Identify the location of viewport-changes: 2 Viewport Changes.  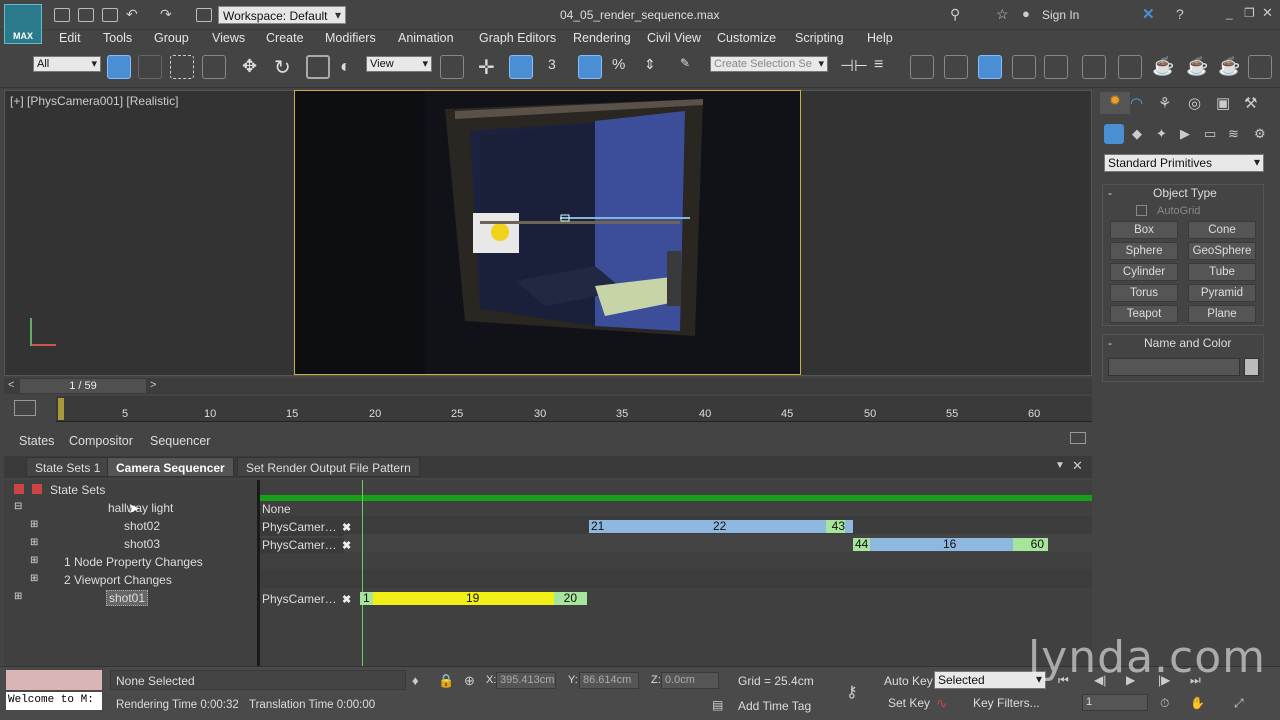
(118, 580).